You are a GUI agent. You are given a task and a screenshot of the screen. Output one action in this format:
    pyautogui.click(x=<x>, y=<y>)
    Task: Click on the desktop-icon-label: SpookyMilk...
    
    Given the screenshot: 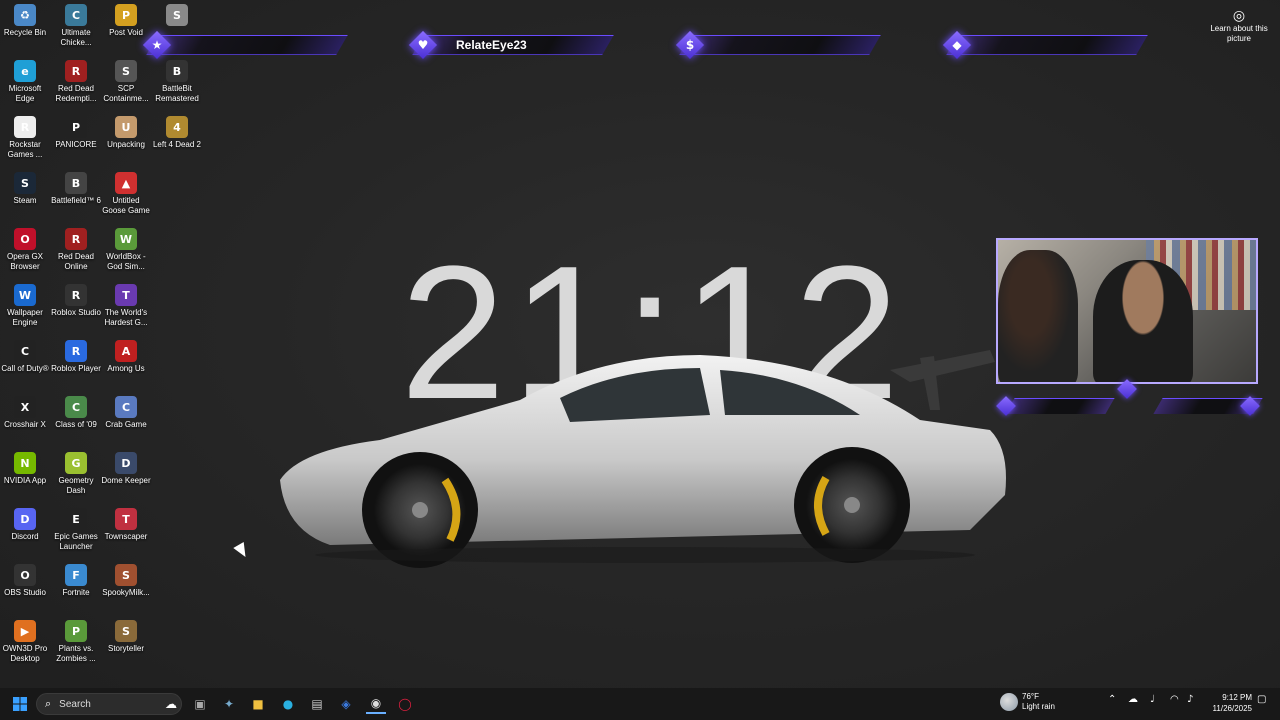 What is the action you would take?
    pyautogui.click(x=126, y=592)
    